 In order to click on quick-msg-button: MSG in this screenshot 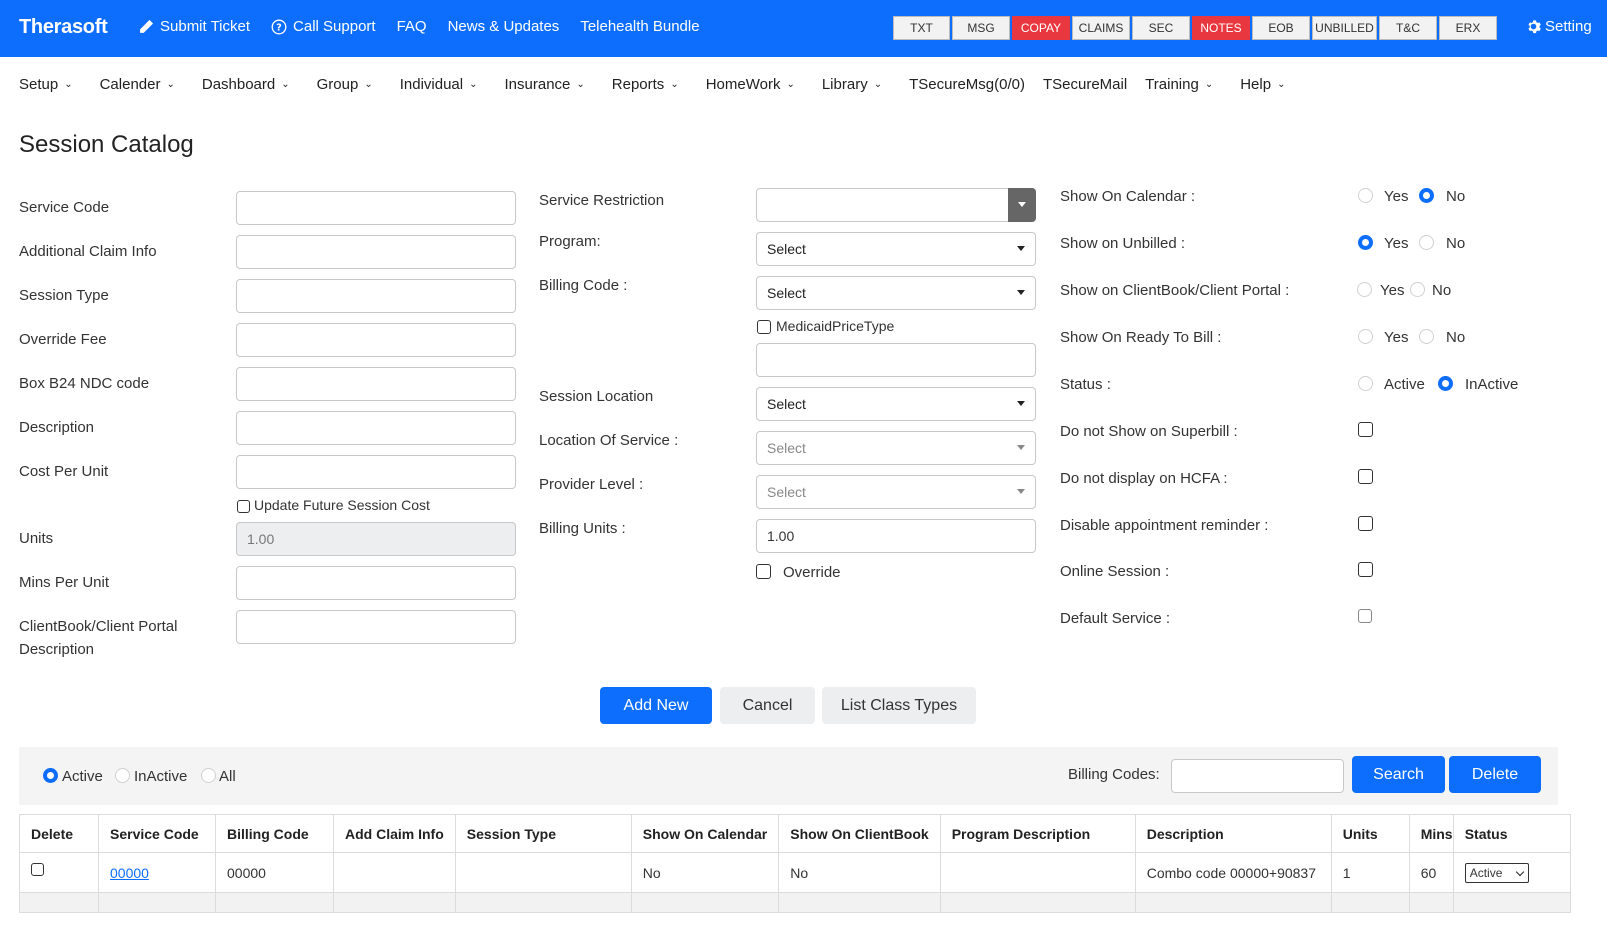, I will do `click(981, 28)`.